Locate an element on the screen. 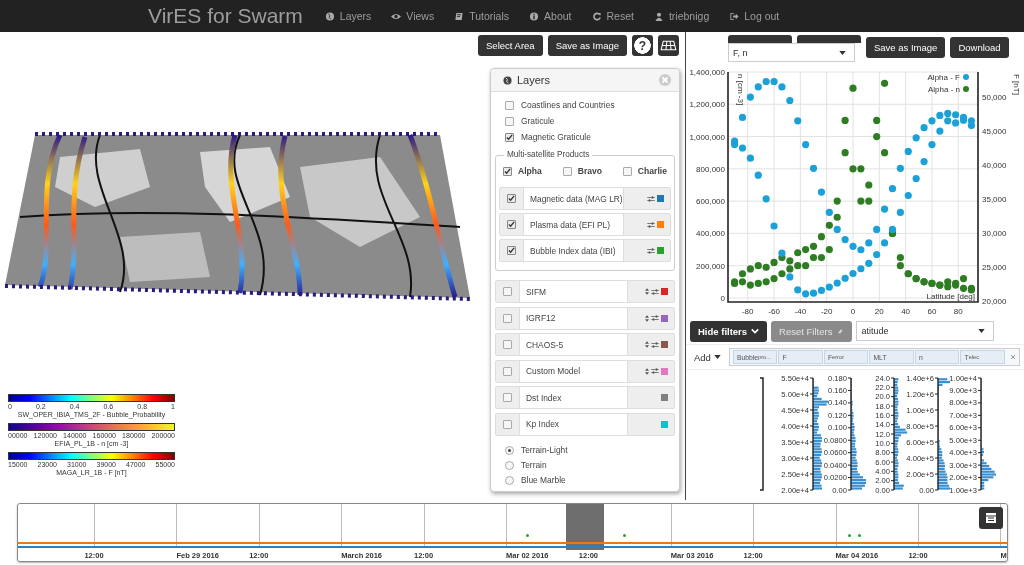 This screenshot has height=565, width=1024. group-title: Multi-satellite Products is located at coordinates (548, 154).